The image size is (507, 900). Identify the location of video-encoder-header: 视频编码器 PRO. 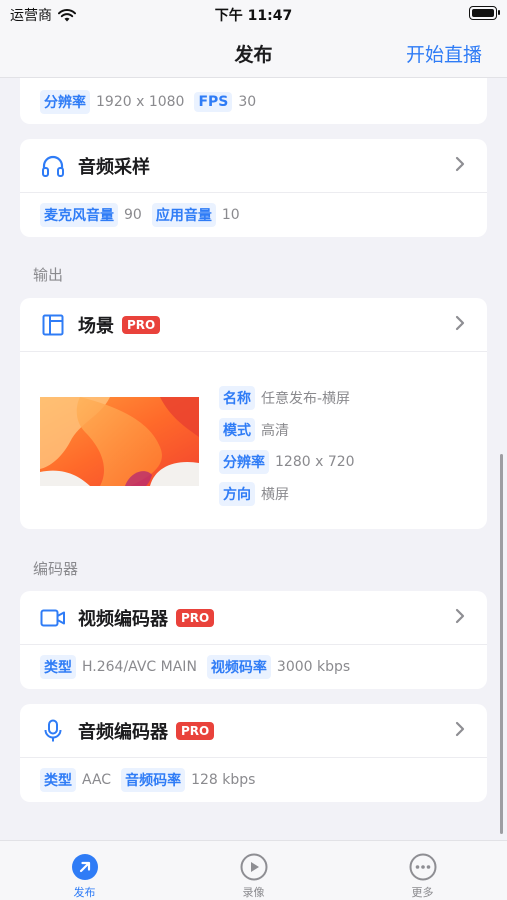
(253, 618).